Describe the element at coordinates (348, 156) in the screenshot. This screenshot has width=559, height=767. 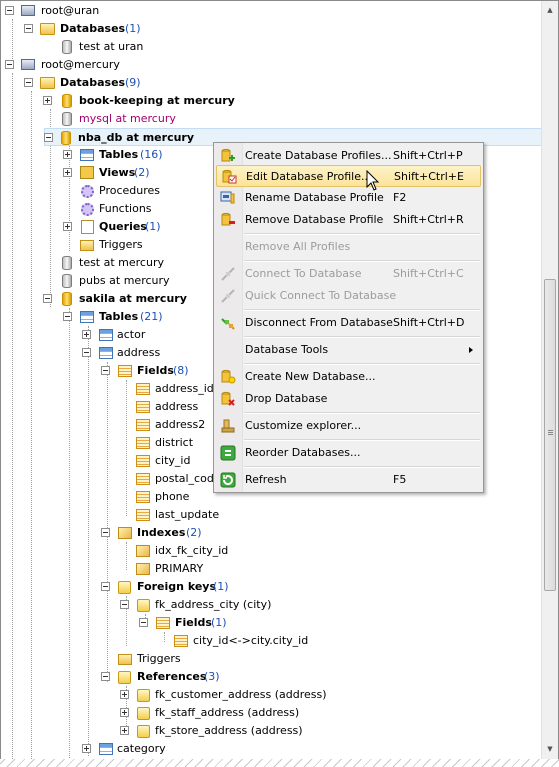
I see `menu-item-create-database-profiles: Create Database Profiles... Shift+Ctrl+P` at that location.